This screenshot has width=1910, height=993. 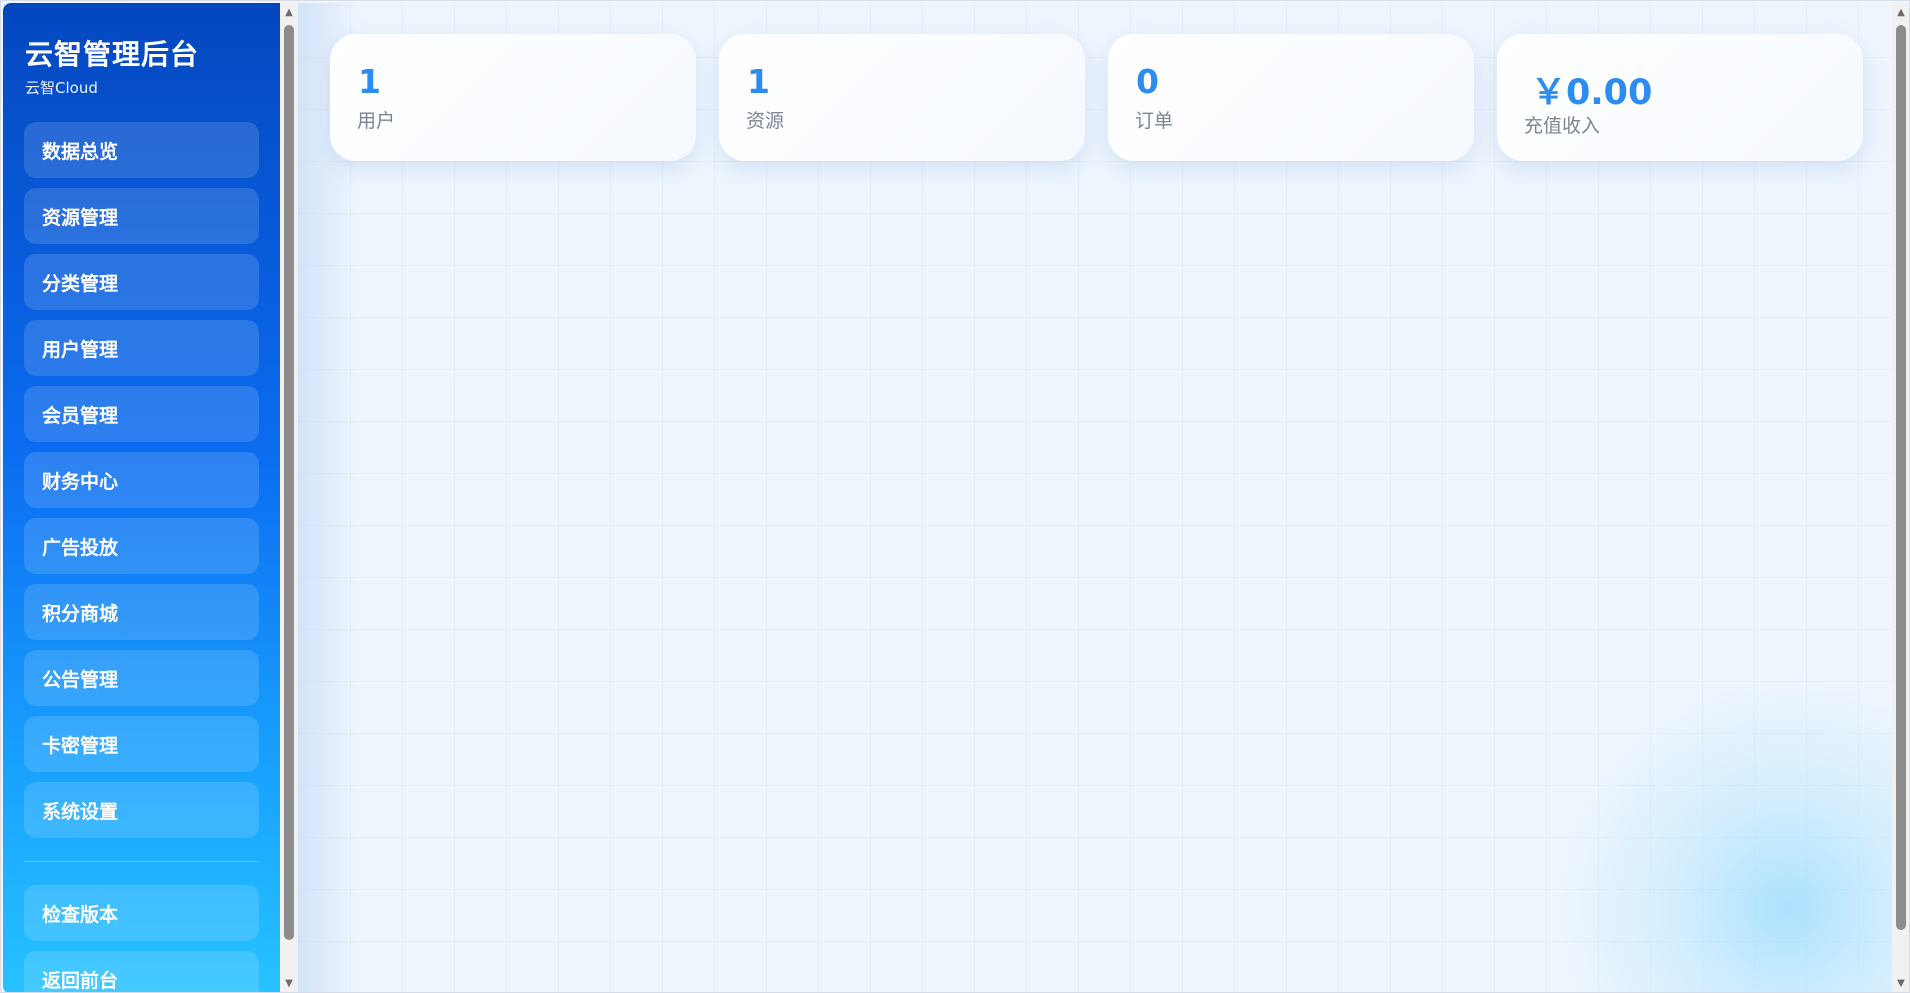 I want to click on sidebar-item-announcements: 公告管理, so click(x=141, y=678).